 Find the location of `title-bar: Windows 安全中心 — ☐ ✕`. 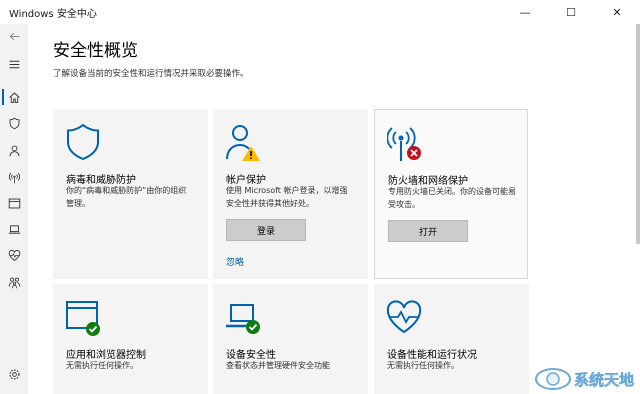

title-bar: Windows 安全中心 — ☐ ✕ is located at coordinates (320, 12).